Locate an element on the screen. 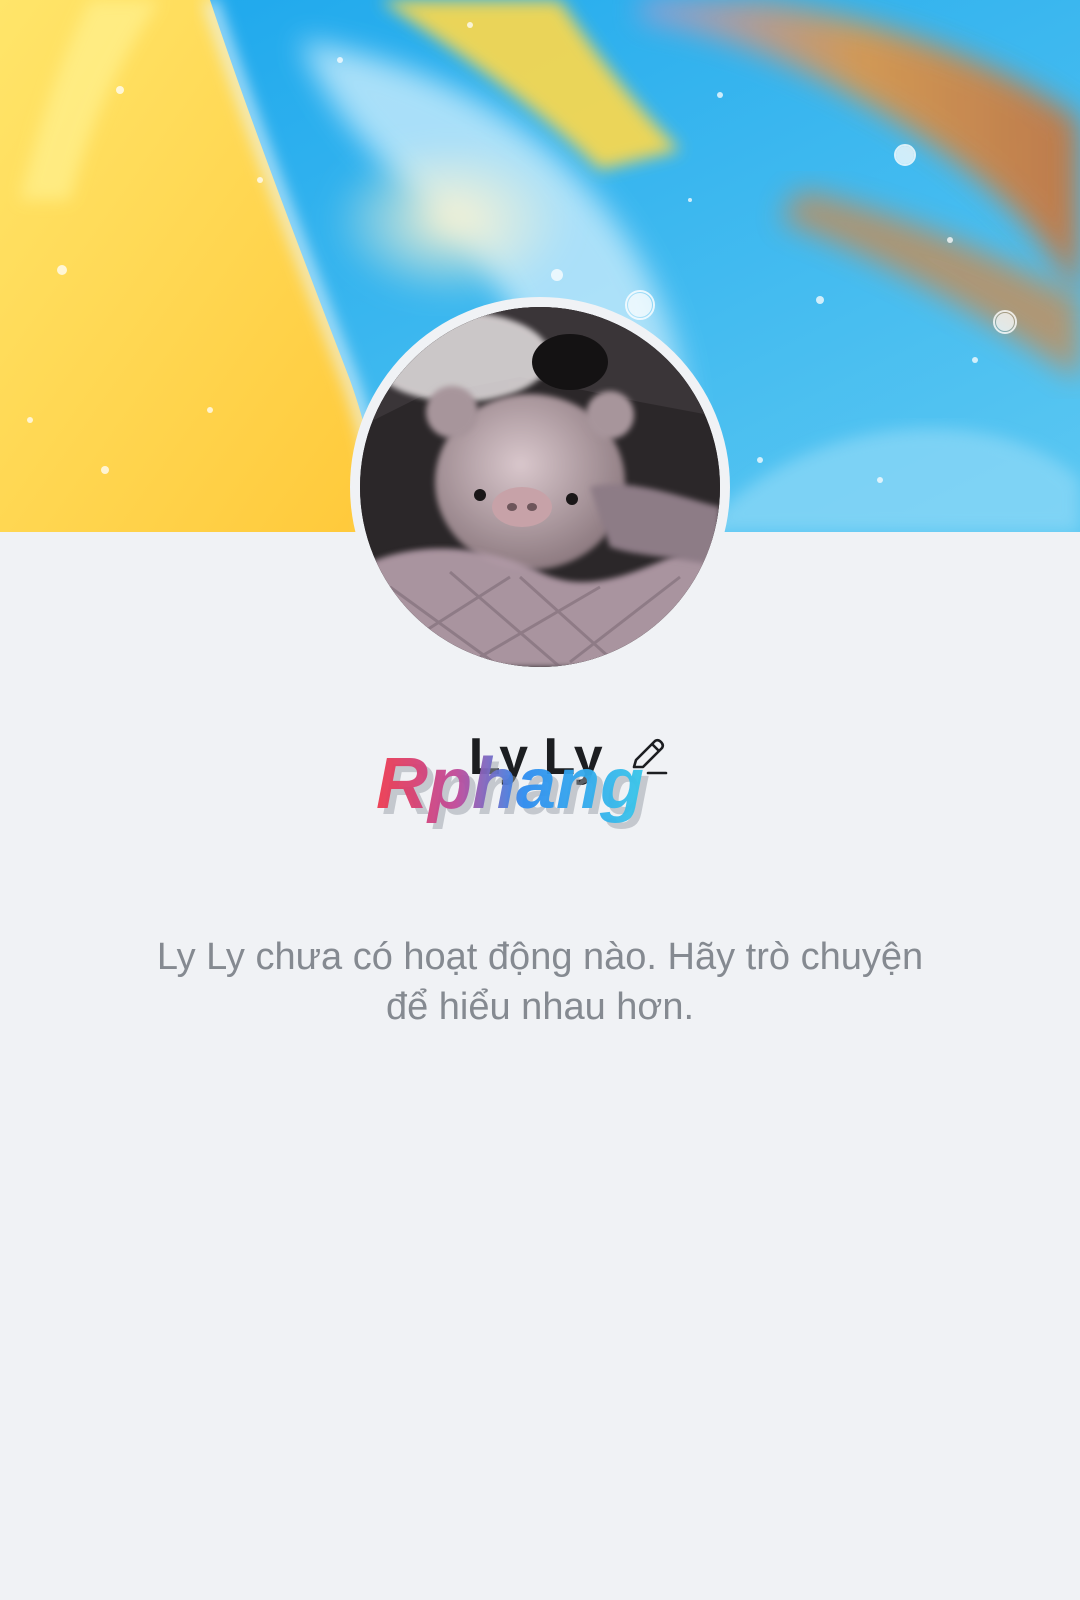 This screenshot has height=1600, width=1080. avatar is located at coordinates (540, 487).